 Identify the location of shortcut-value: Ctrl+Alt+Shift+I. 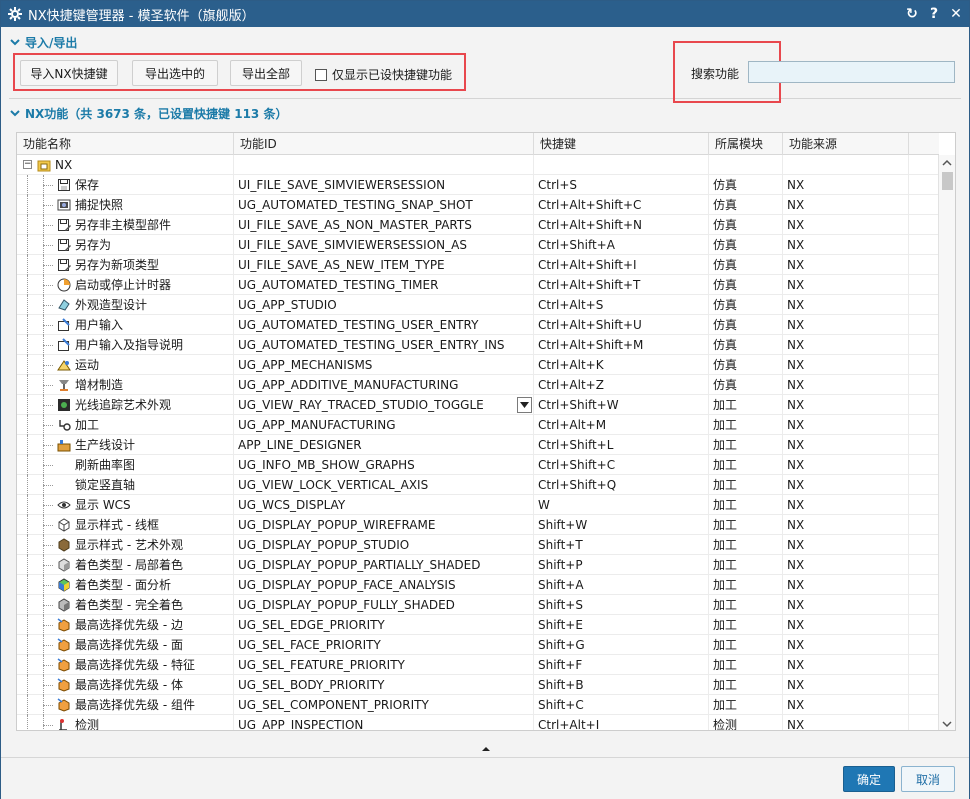
(621, 265).